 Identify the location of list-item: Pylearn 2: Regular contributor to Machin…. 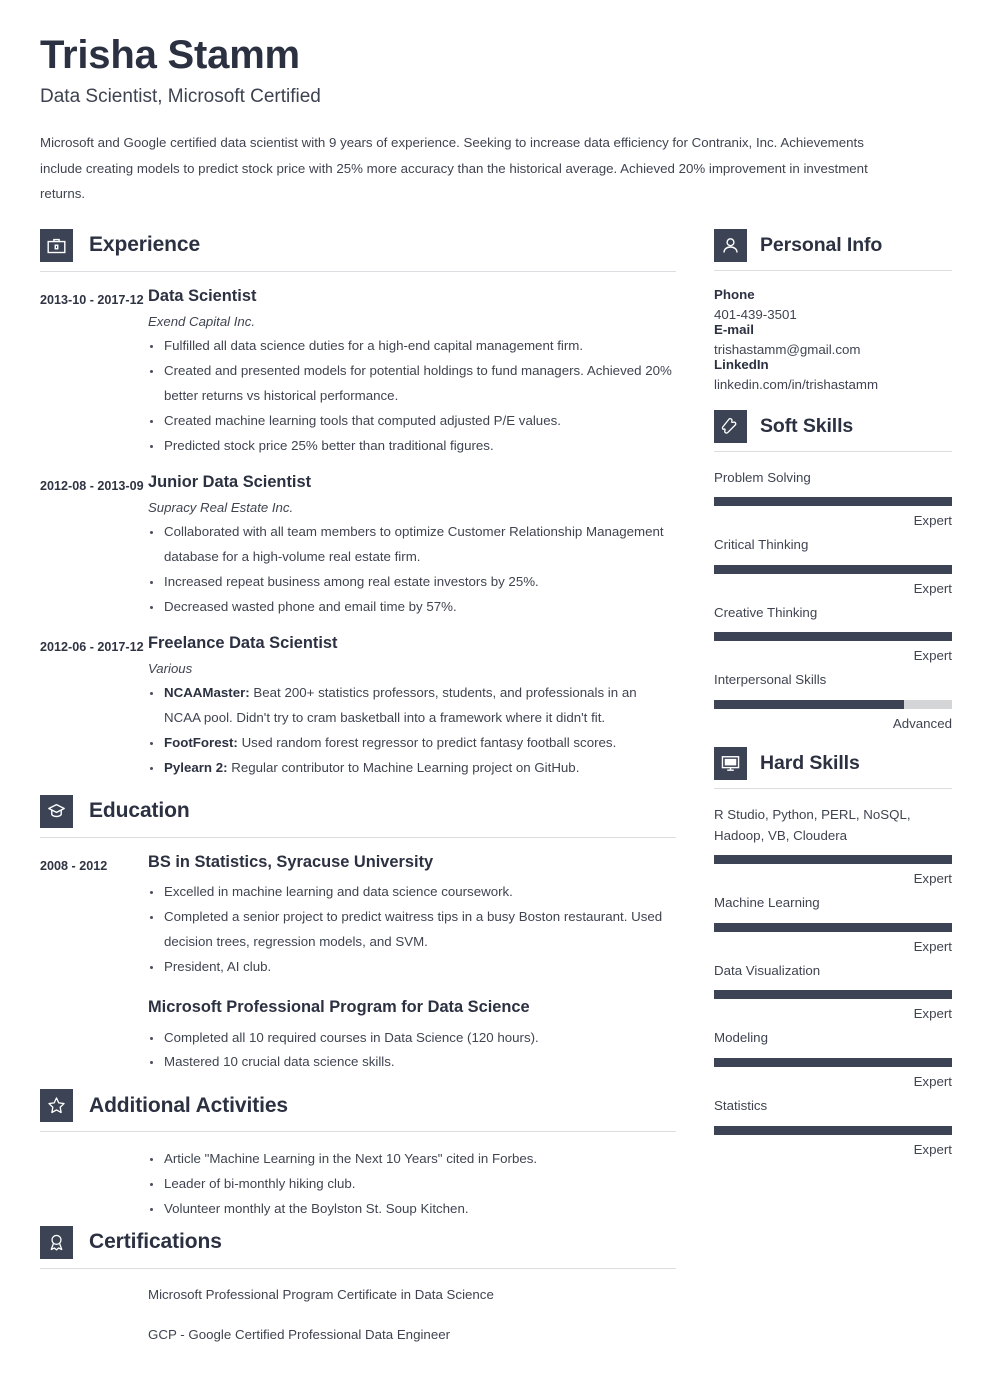
(412, 768).